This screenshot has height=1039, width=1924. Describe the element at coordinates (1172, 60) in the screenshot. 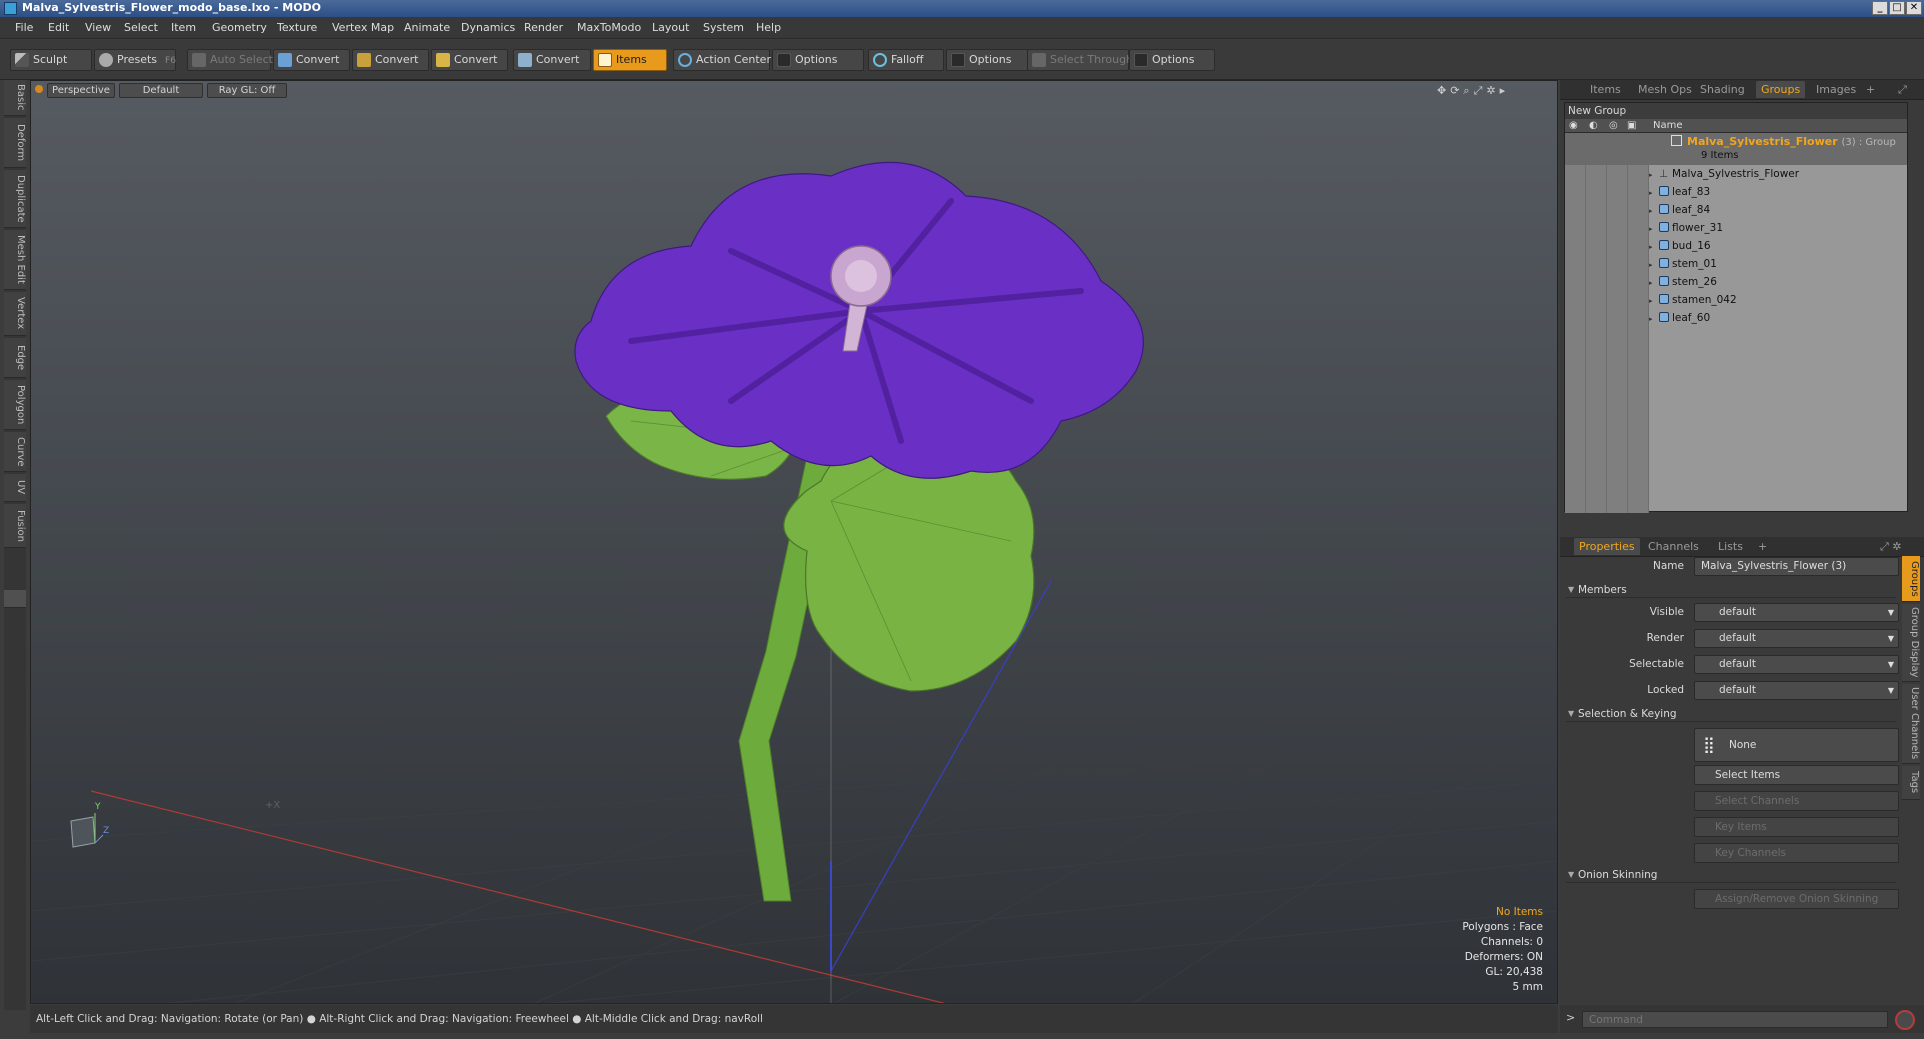

I see `select-through-options-button: Options` at that location.